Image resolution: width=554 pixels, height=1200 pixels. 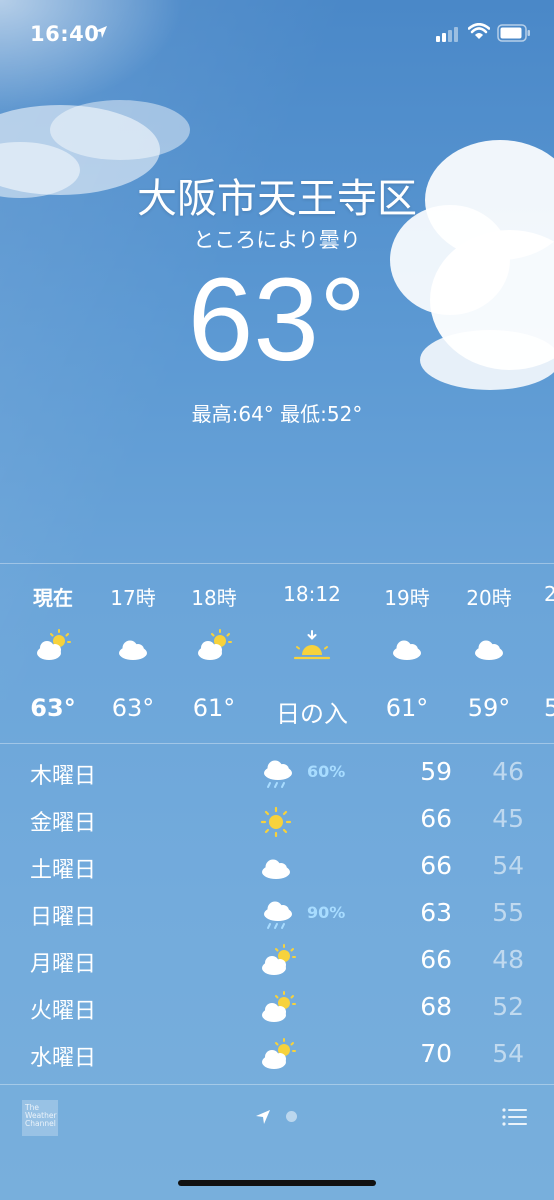 I want to click on list-icon, so click(x=515, y=1117).